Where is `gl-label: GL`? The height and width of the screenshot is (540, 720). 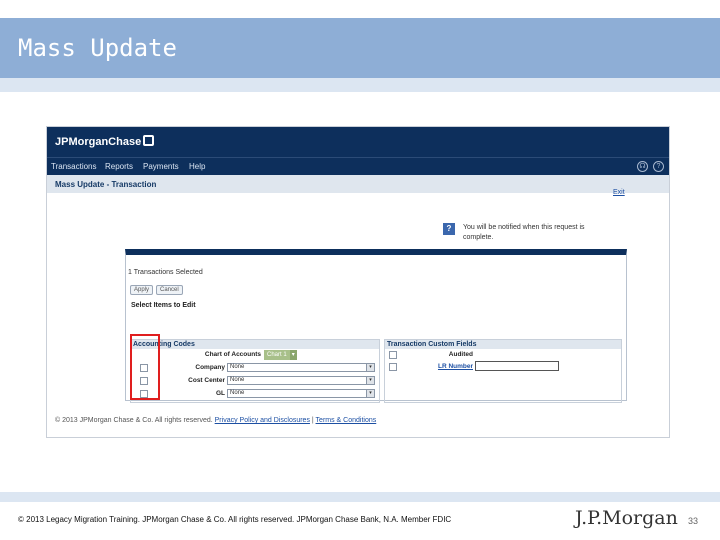 gl-label: GL is located at coordinates (220, 393).